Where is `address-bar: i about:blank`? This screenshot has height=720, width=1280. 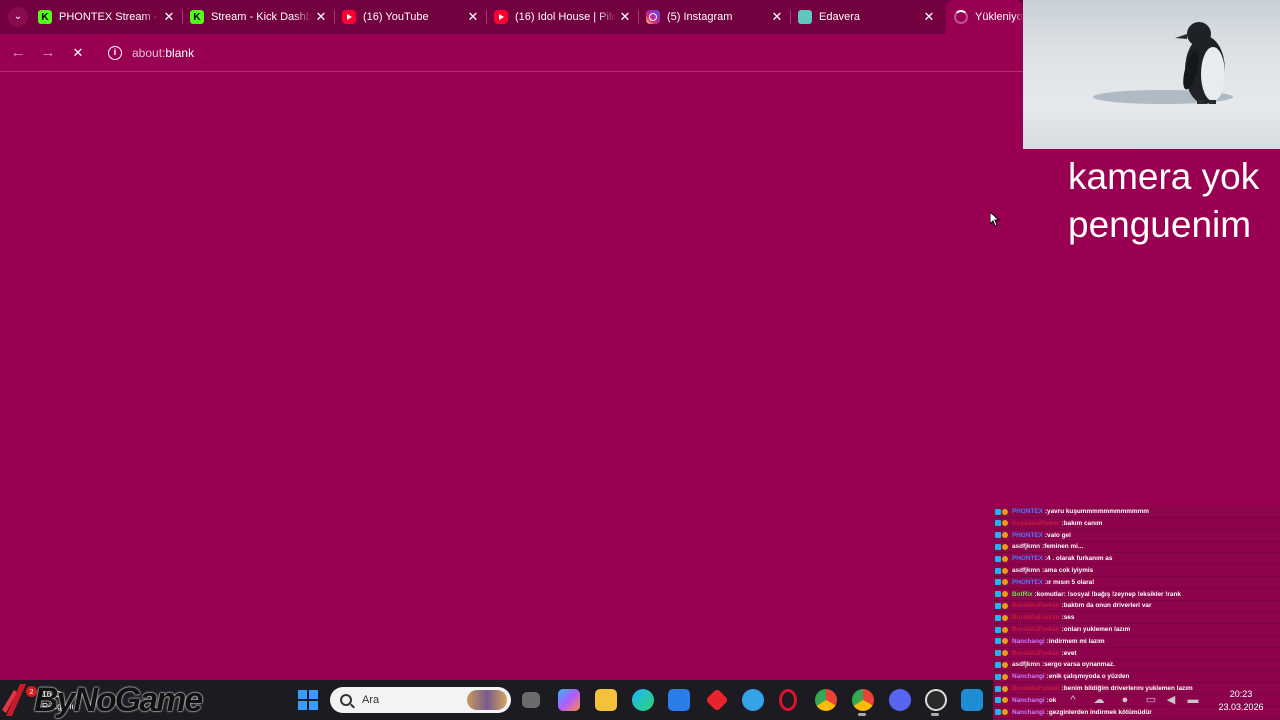
address-bar: i about:blank is located at coordinates (561, 53).